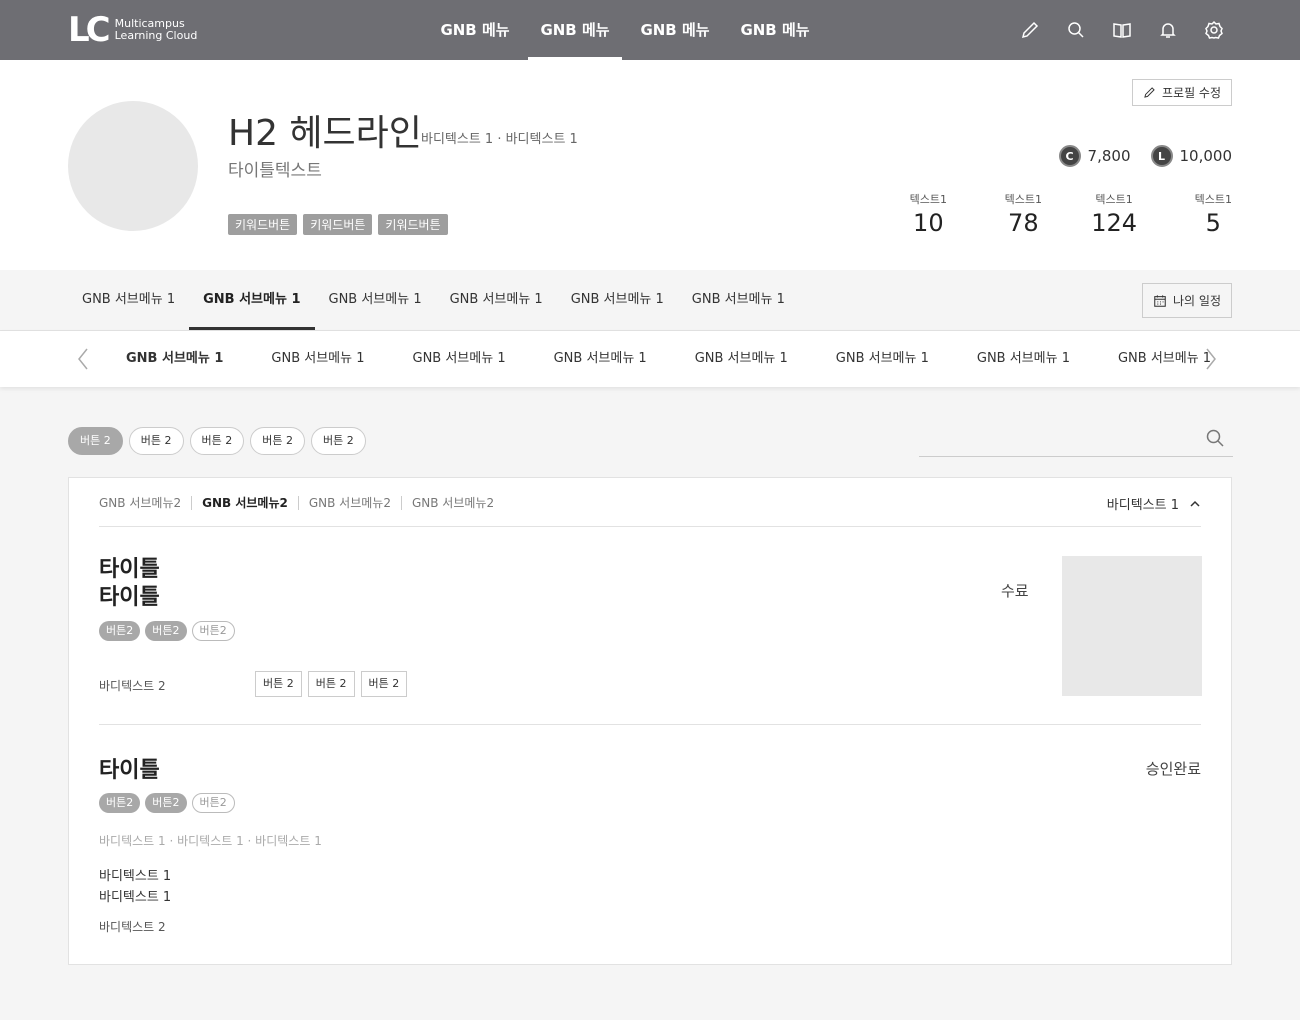  I want to click on card-buttons: 버튼 2 버튼 2 버튼 2, so click(334, 684).